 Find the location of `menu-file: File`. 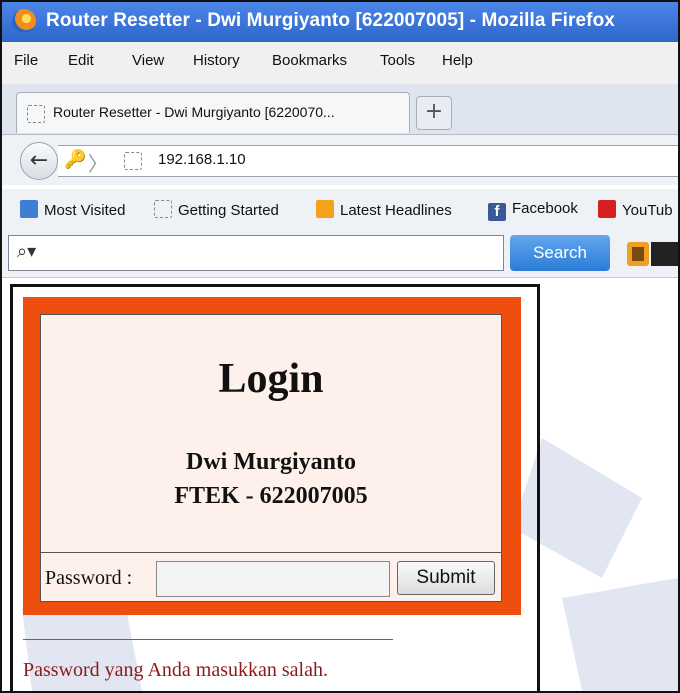

menu-file: File is located at coordinates (26, 60).